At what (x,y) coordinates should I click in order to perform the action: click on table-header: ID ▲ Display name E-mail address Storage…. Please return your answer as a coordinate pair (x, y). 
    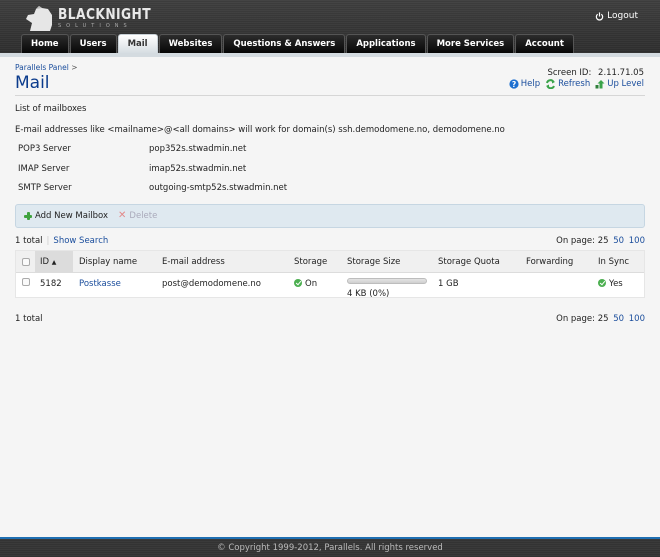
    Looking at the image, I should click on (330, 262).